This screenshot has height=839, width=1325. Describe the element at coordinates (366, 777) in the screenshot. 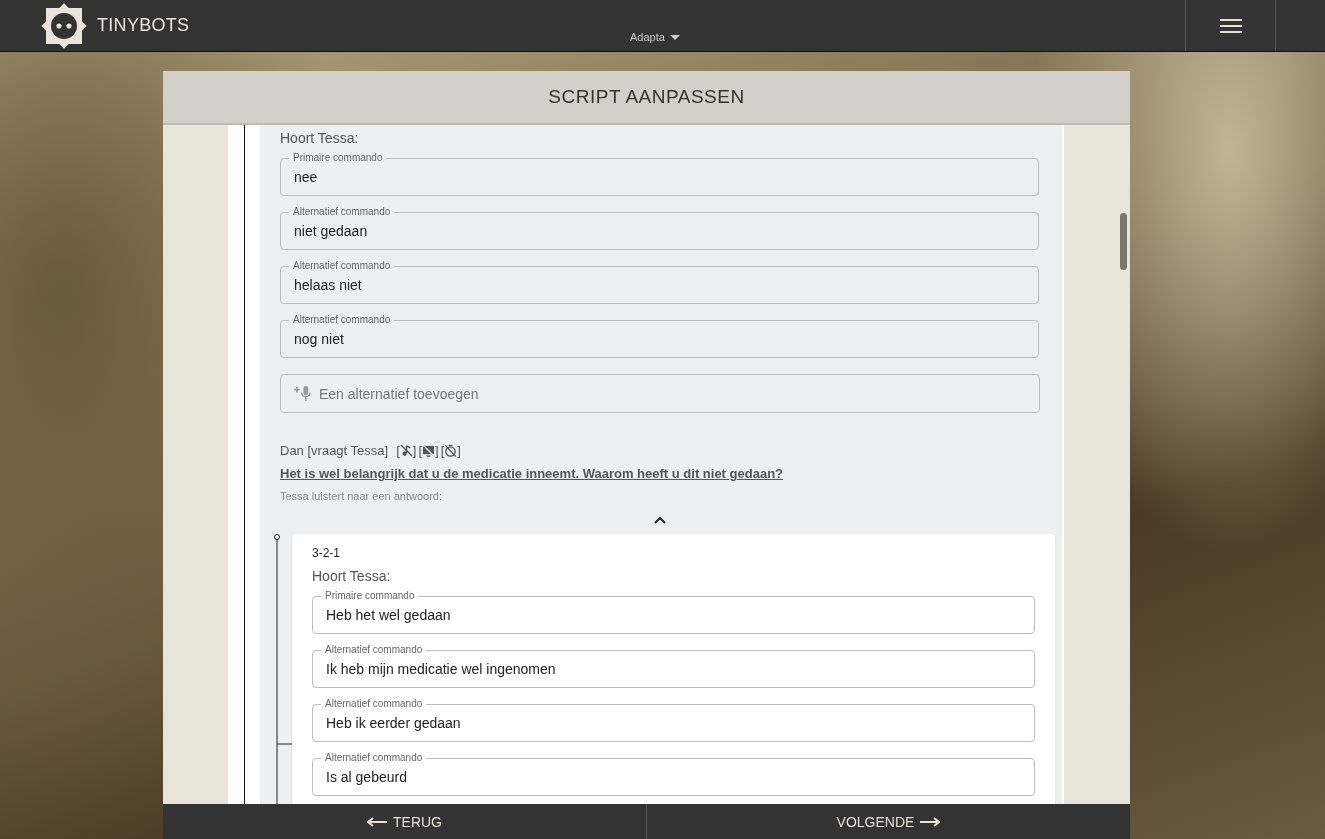

I see `field-value: Is al gebeurd` at that location.